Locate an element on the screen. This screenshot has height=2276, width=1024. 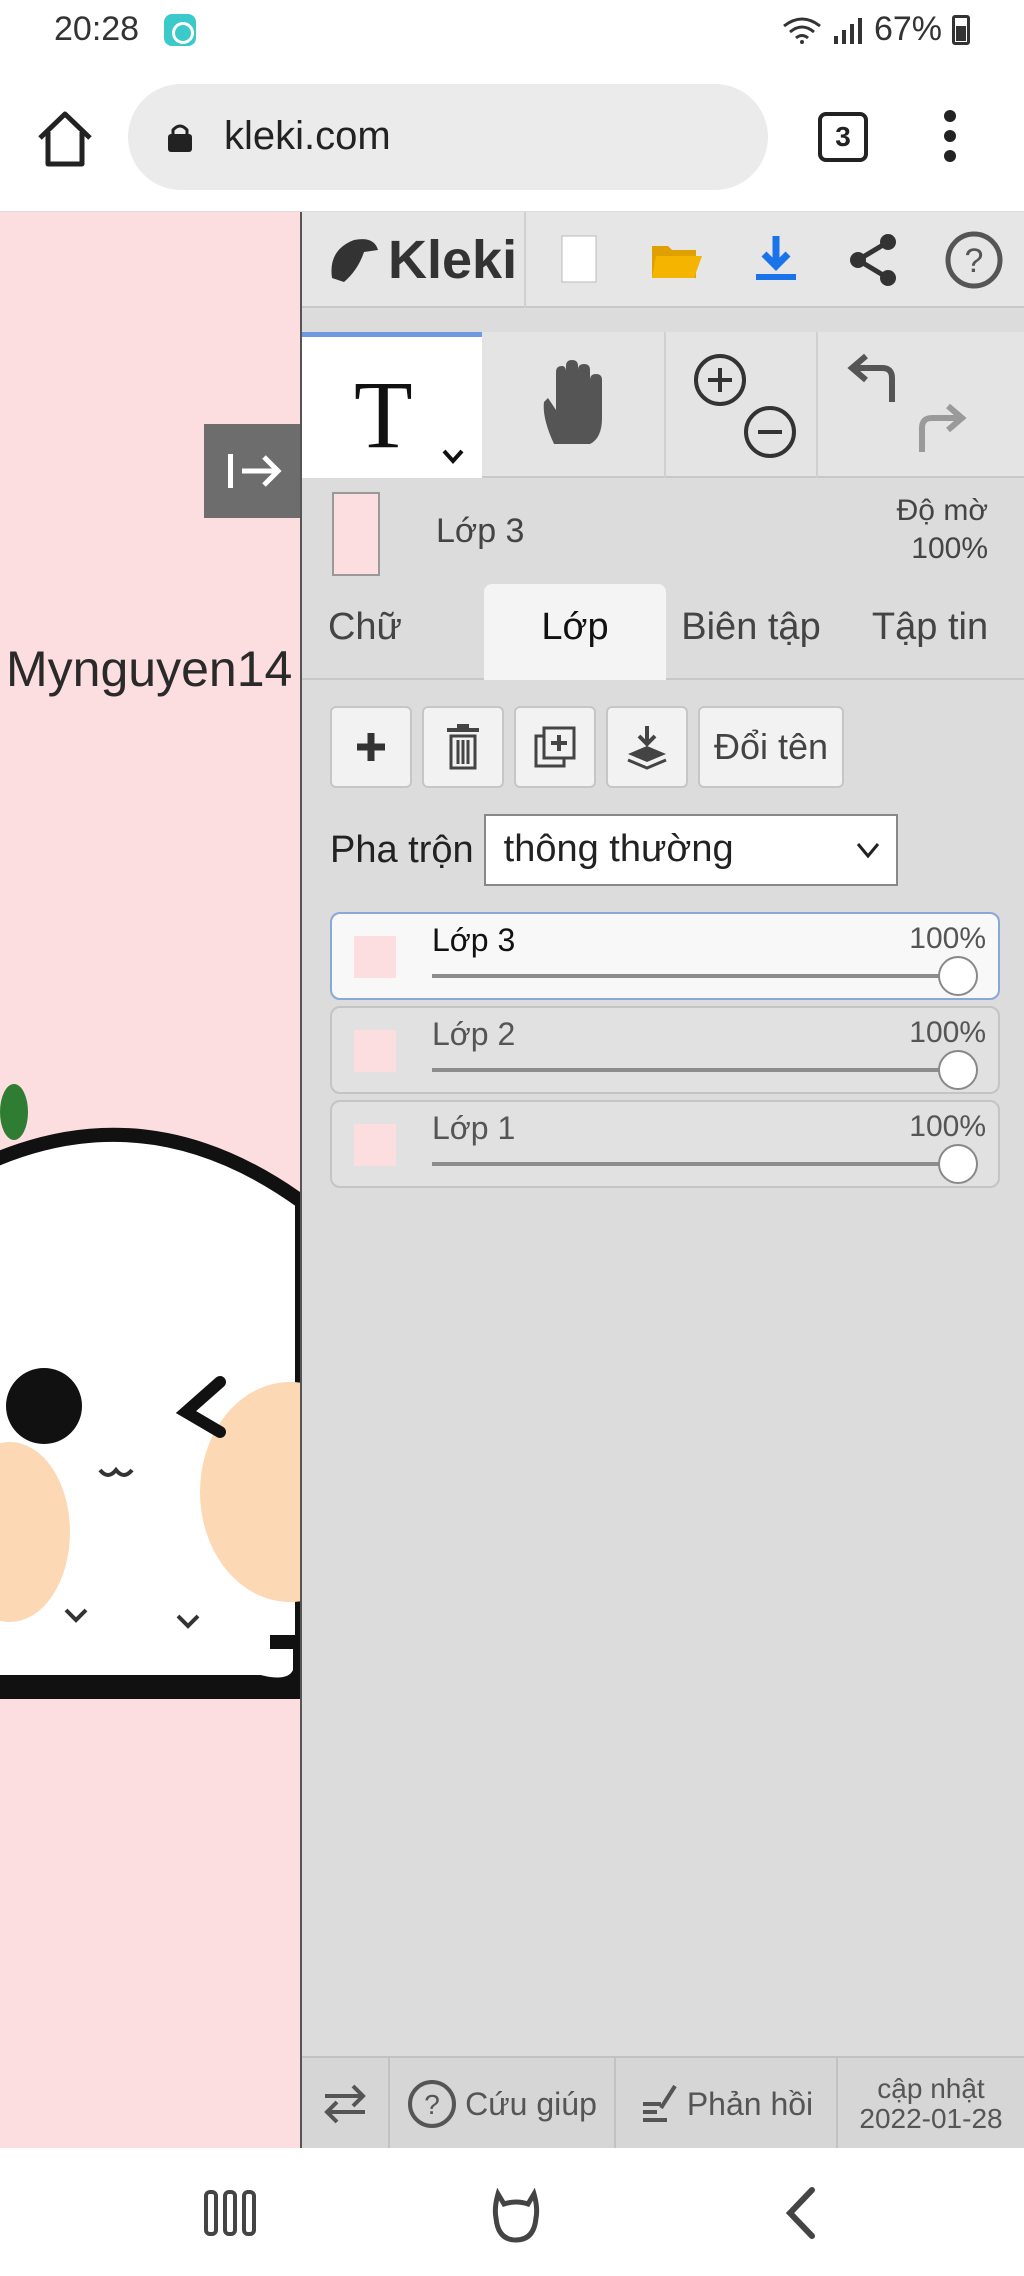
update-info: cập nhật 2022-01-28 is located at coordinates (931, 2104).